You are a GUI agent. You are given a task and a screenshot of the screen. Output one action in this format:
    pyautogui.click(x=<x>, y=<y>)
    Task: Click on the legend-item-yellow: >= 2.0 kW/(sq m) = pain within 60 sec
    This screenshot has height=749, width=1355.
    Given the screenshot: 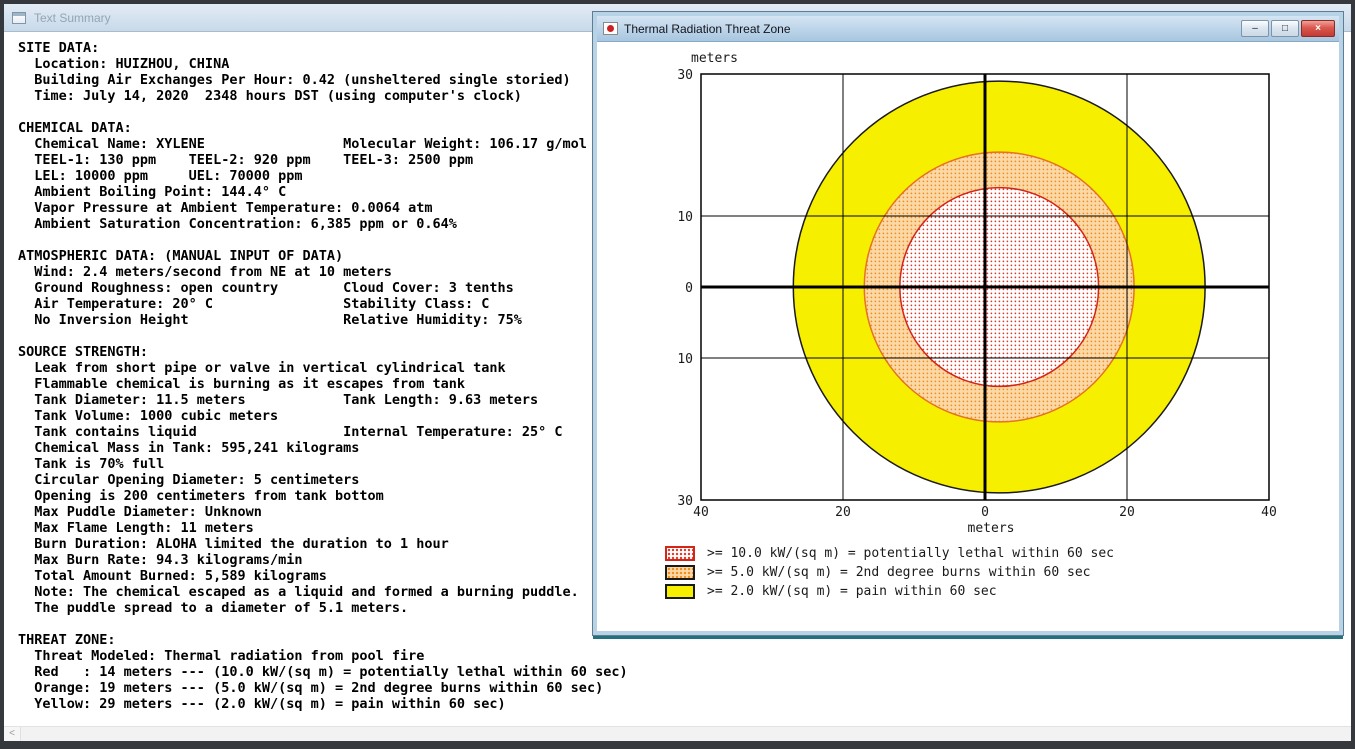 What is the action you would take?
    pyautogui.click(x=1002, y=591)
    